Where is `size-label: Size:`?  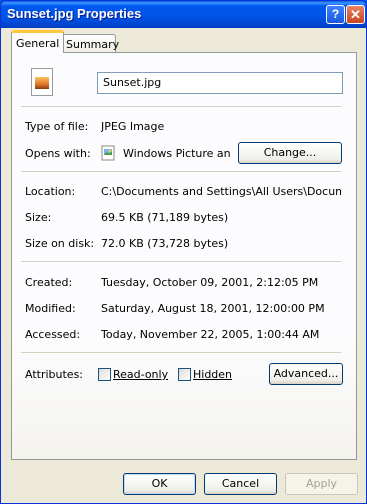
size-label: Size: is located at coordinates (38, 217).